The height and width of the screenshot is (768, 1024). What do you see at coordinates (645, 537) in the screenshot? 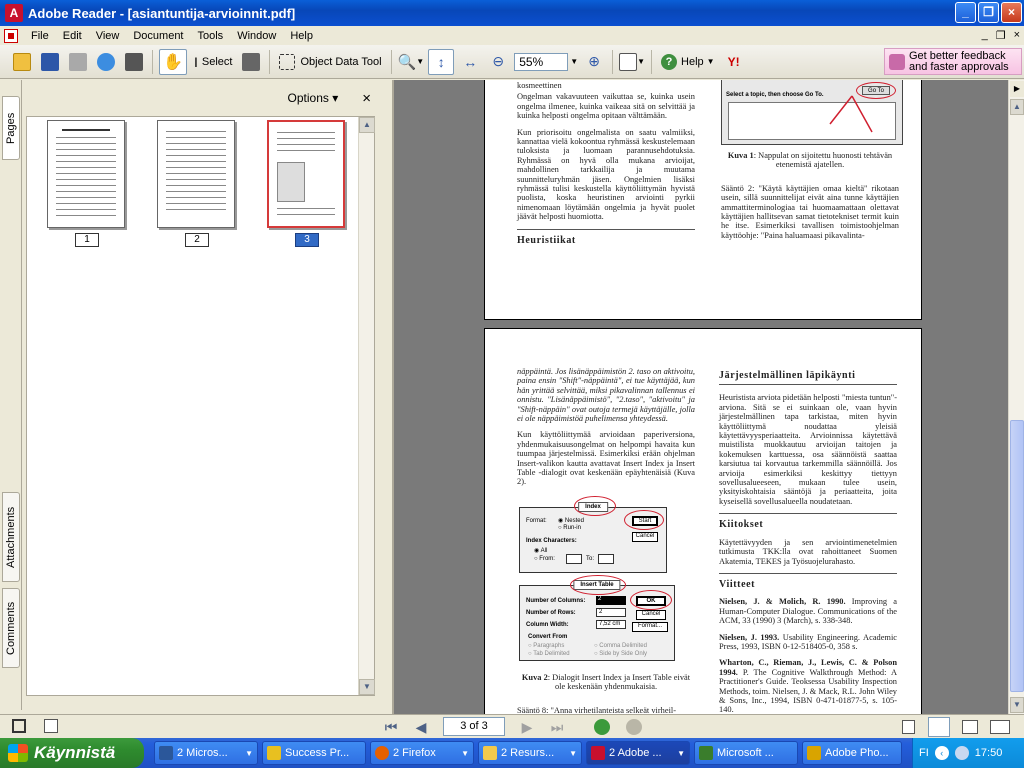
I see `dialog-button: Cancel` at bounding box center [645, 537].